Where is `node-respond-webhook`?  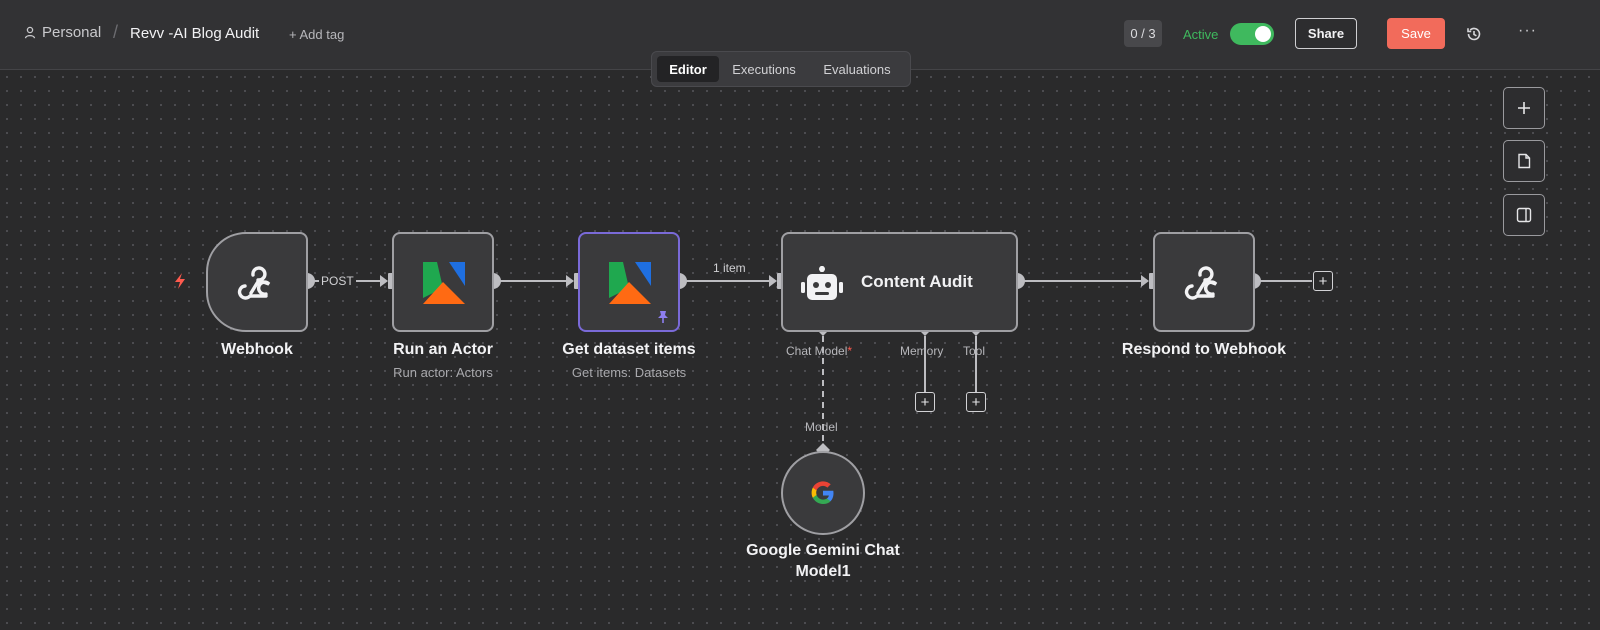
node-respond-webhook is located at coordinates (1204, 282).